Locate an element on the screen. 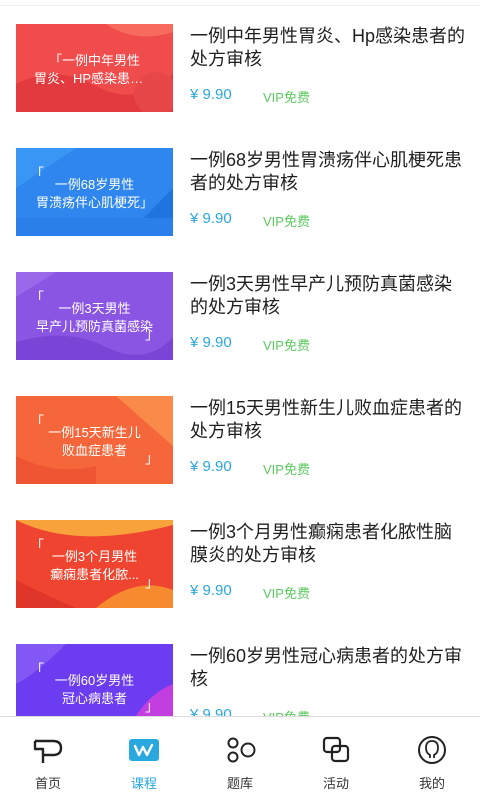 The image size is (480, 800). tab-profile: 我的 is located at coordinates (432, 758).